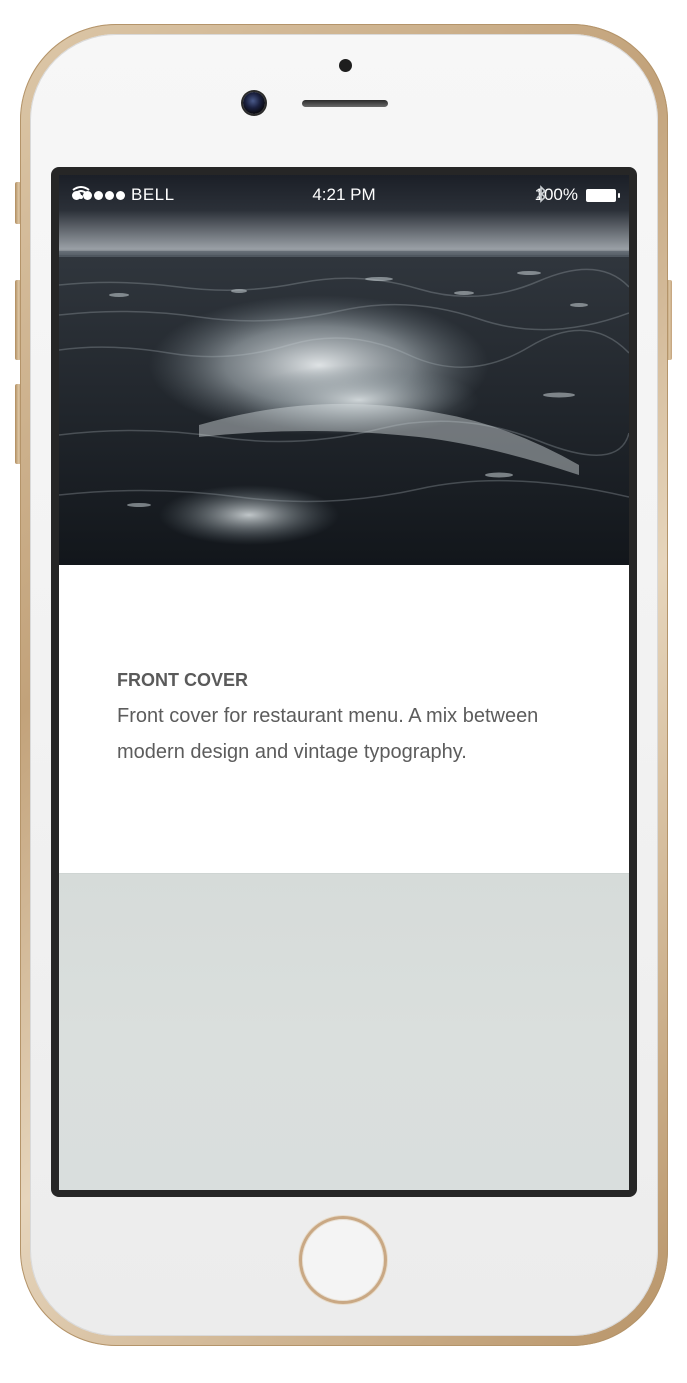  I want to click on earpiece-speaker, so click(345, 103).